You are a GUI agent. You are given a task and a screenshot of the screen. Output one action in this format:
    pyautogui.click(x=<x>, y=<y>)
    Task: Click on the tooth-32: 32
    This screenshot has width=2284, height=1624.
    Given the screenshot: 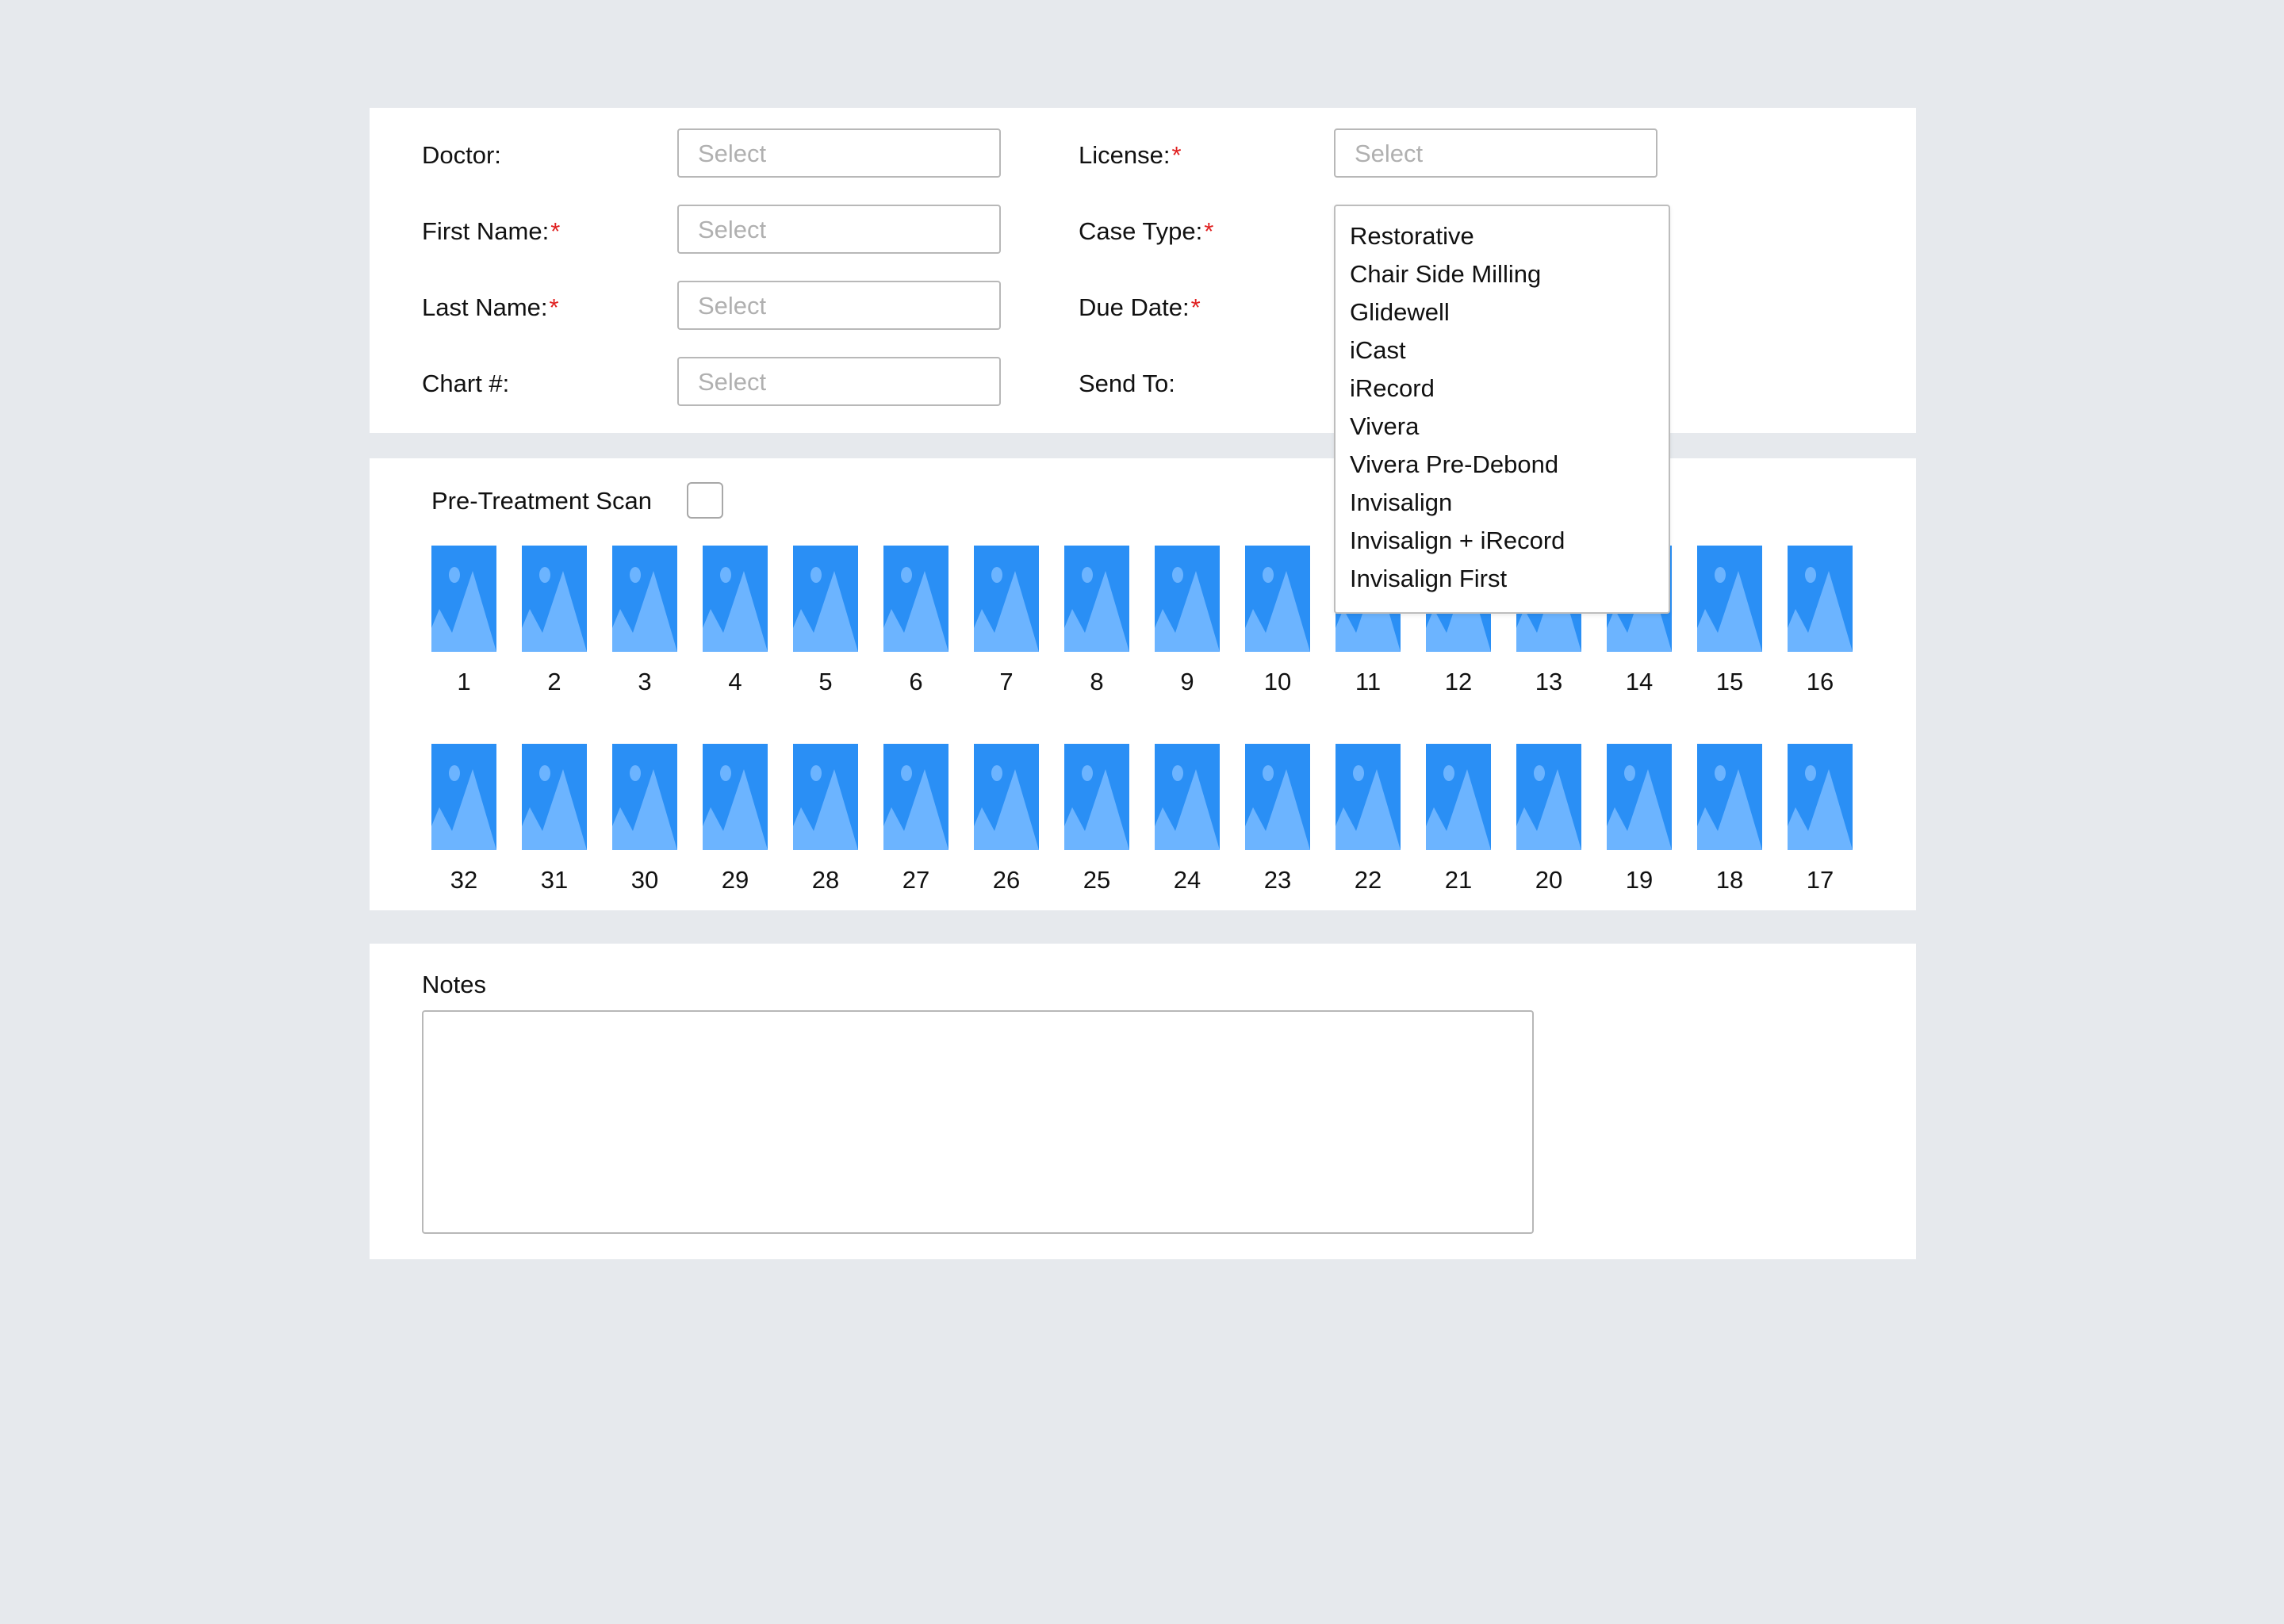 What is the action you would take?
    pyautogui.click(x=463, y=820)
    